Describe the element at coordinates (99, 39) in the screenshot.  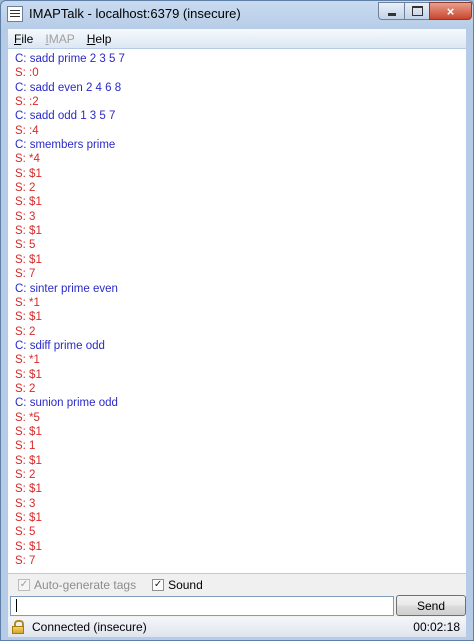
I see `menu-help: Help` at that location.